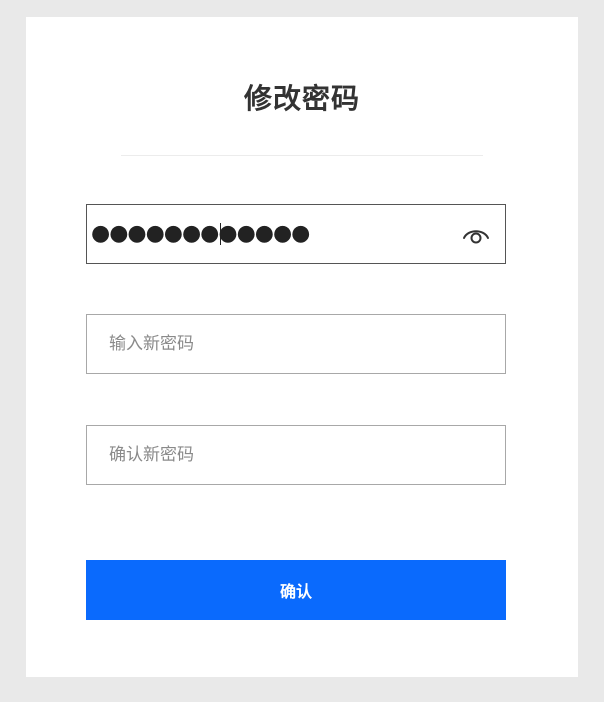 The image size is (604, 702). I want to click on page-title: 修改密码, so click(301, 98).